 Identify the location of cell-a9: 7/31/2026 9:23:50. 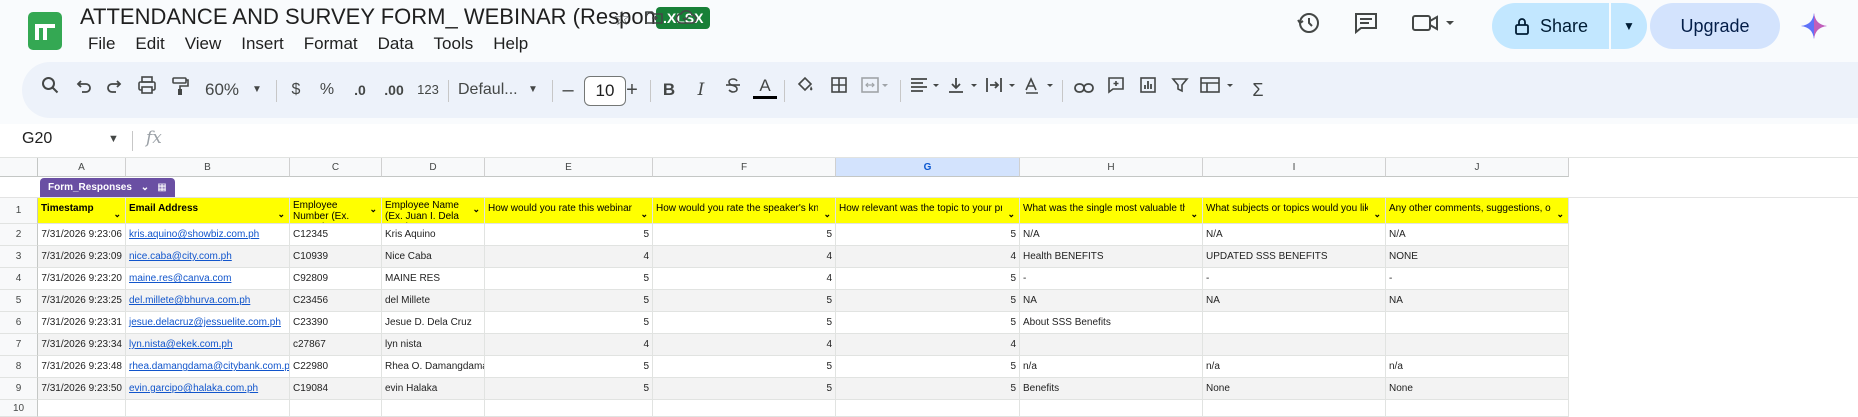
(82, 389).